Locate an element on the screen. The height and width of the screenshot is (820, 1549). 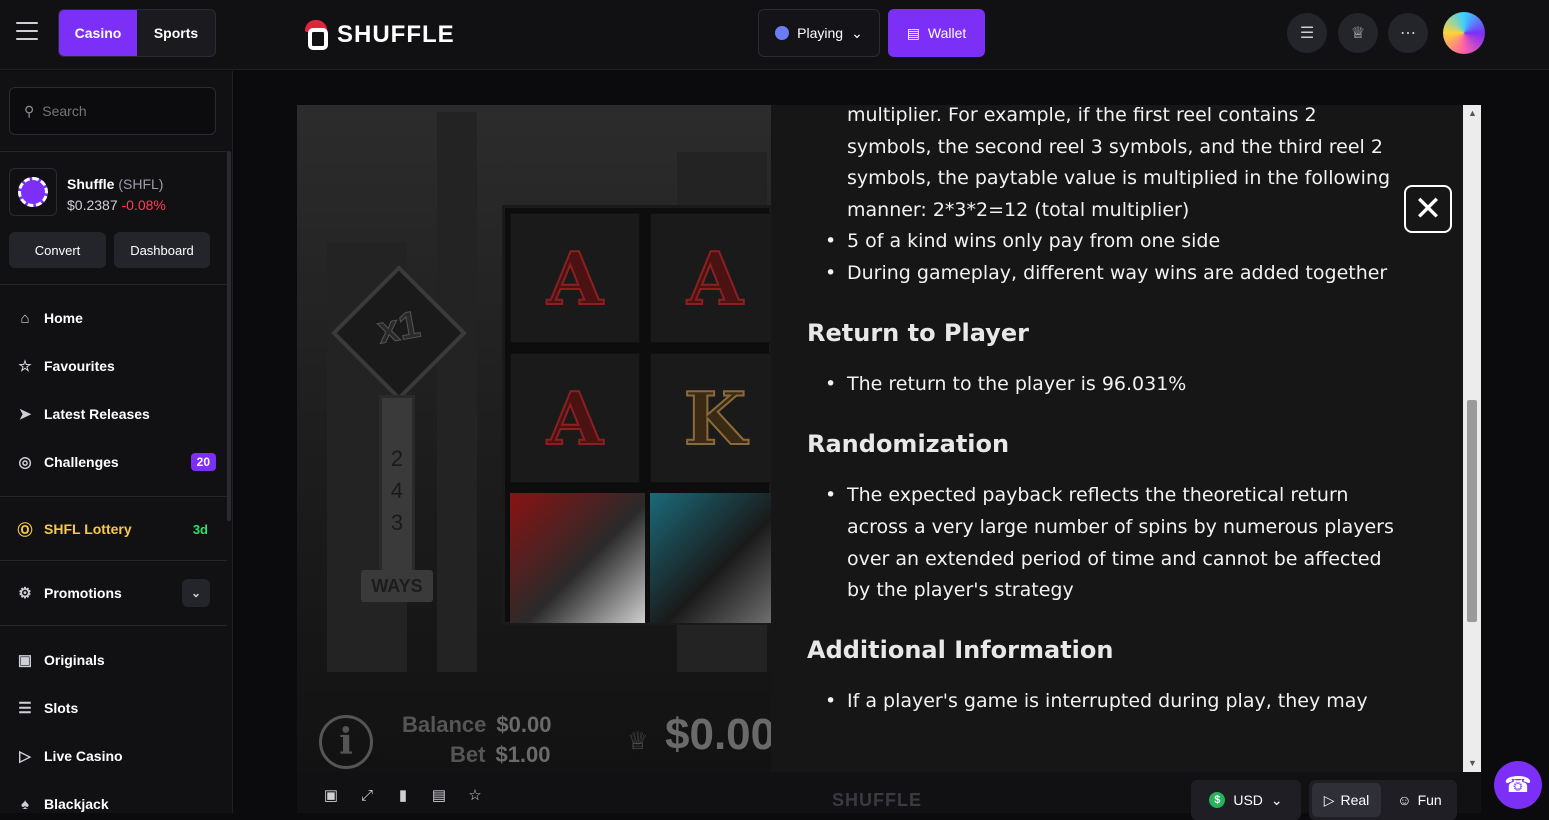
ways-number: 2 is located at coordinates (397, 458).